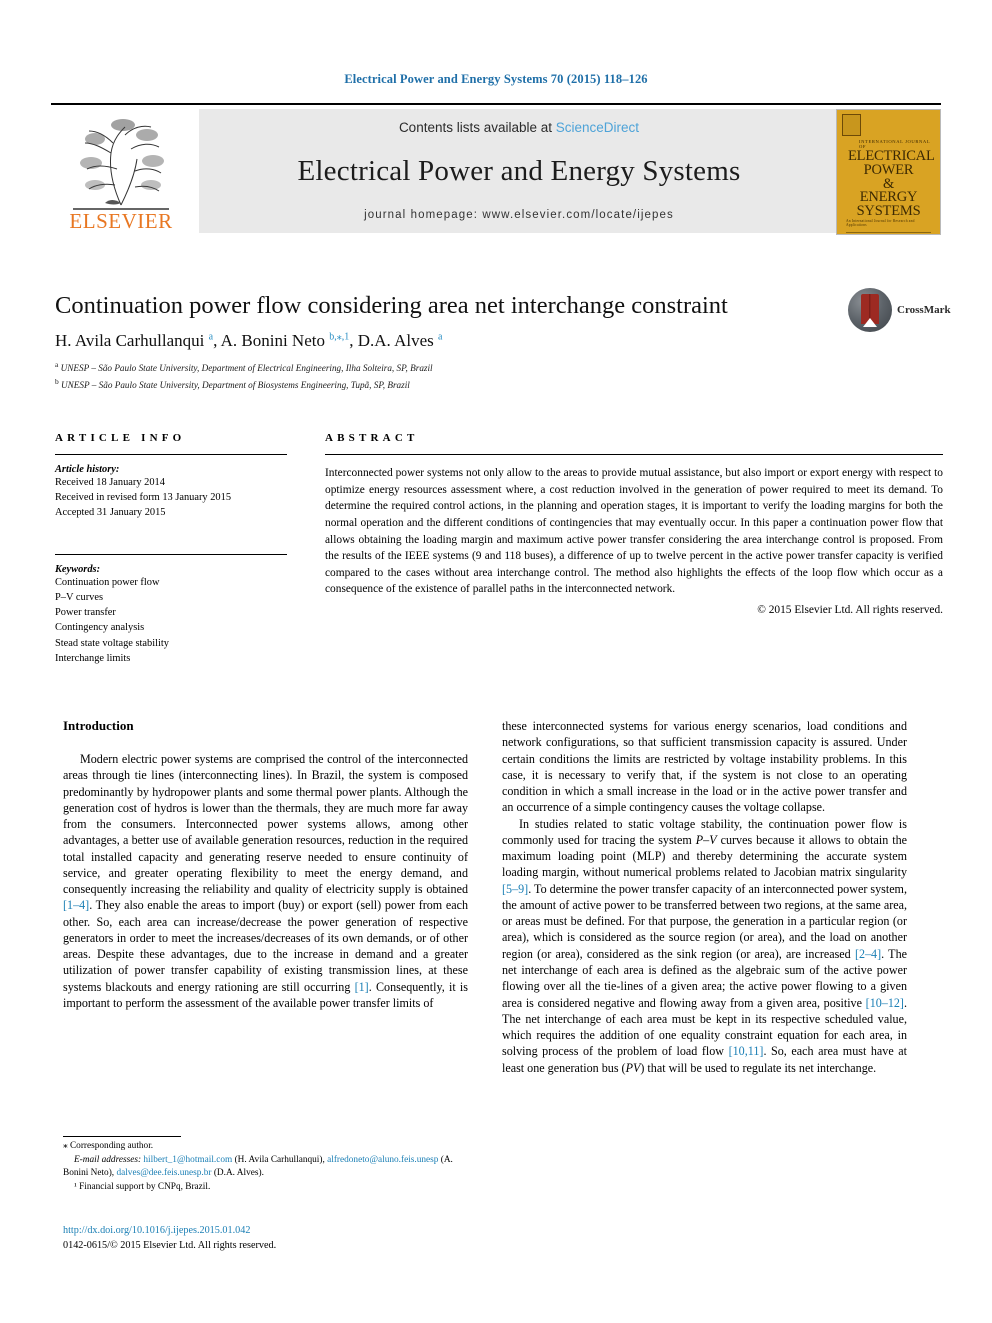  I want to click on email-link-3: dalves@dee.feis.unesp.br, so click(163, 1173).